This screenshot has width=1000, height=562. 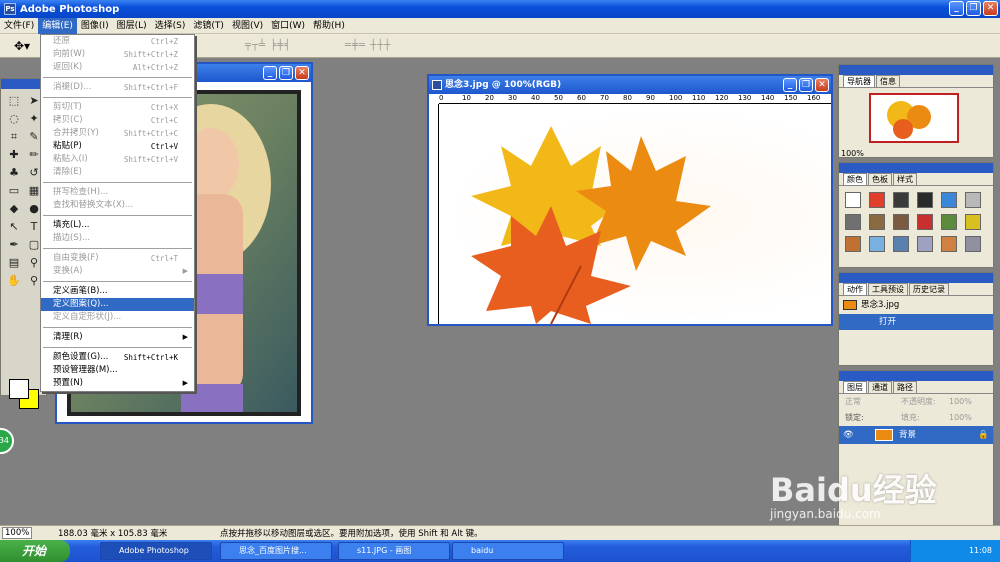 I want to click on edit-menu-item: 消褪(D)... Shift+Ctrl+F, so click(x=117, y=87).